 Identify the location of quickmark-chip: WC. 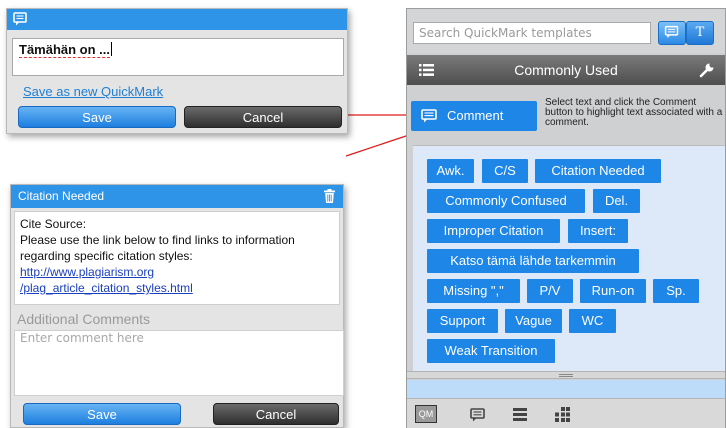
(592, 321).